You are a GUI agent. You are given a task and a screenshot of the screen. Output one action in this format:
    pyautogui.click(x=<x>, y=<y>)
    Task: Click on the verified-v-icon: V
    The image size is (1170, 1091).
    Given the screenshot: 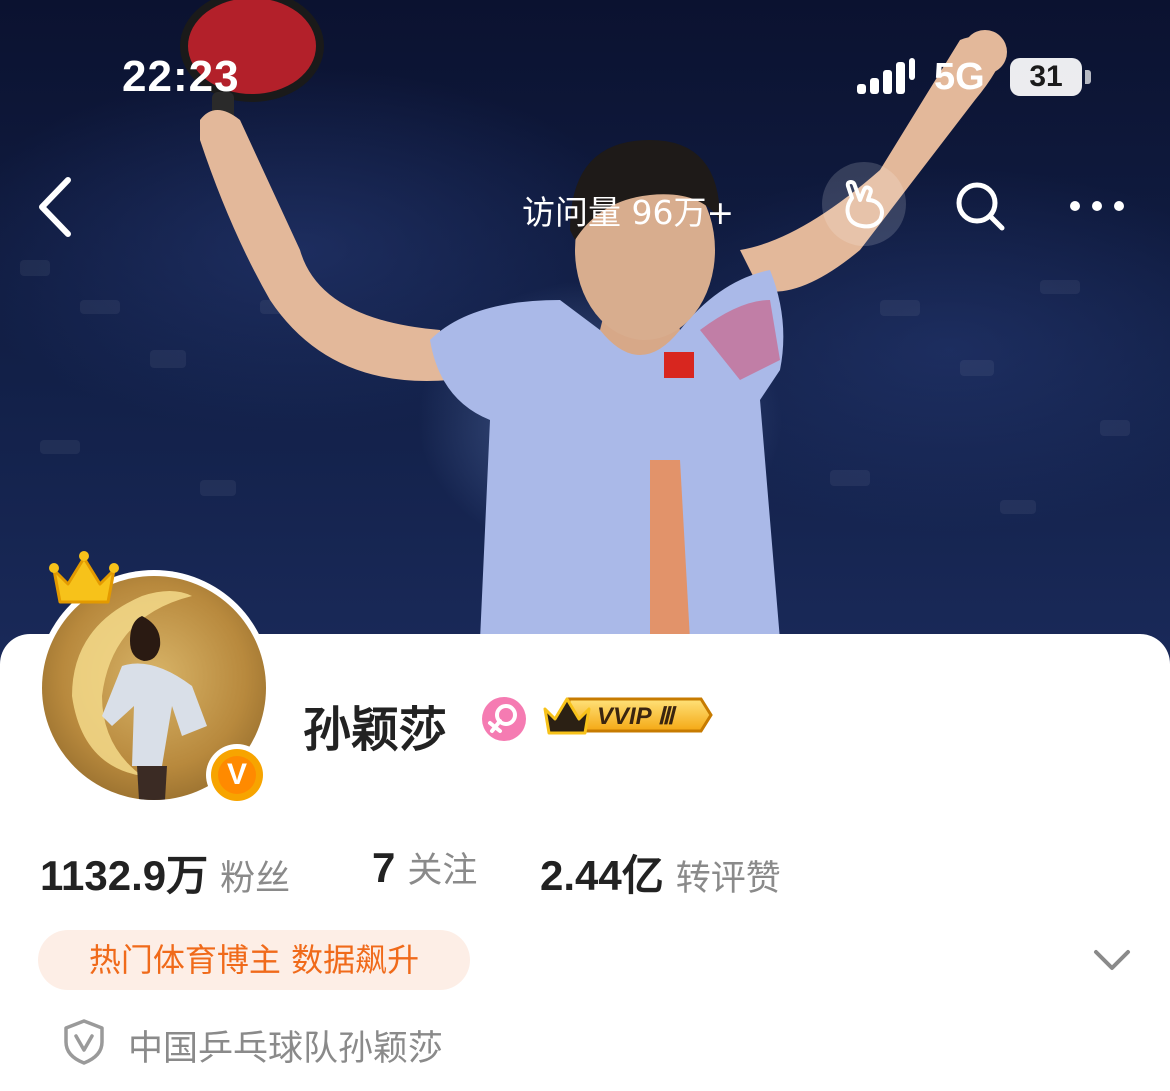 What is the action you would take?
    pyautogui.click(x=237, y=775)
    